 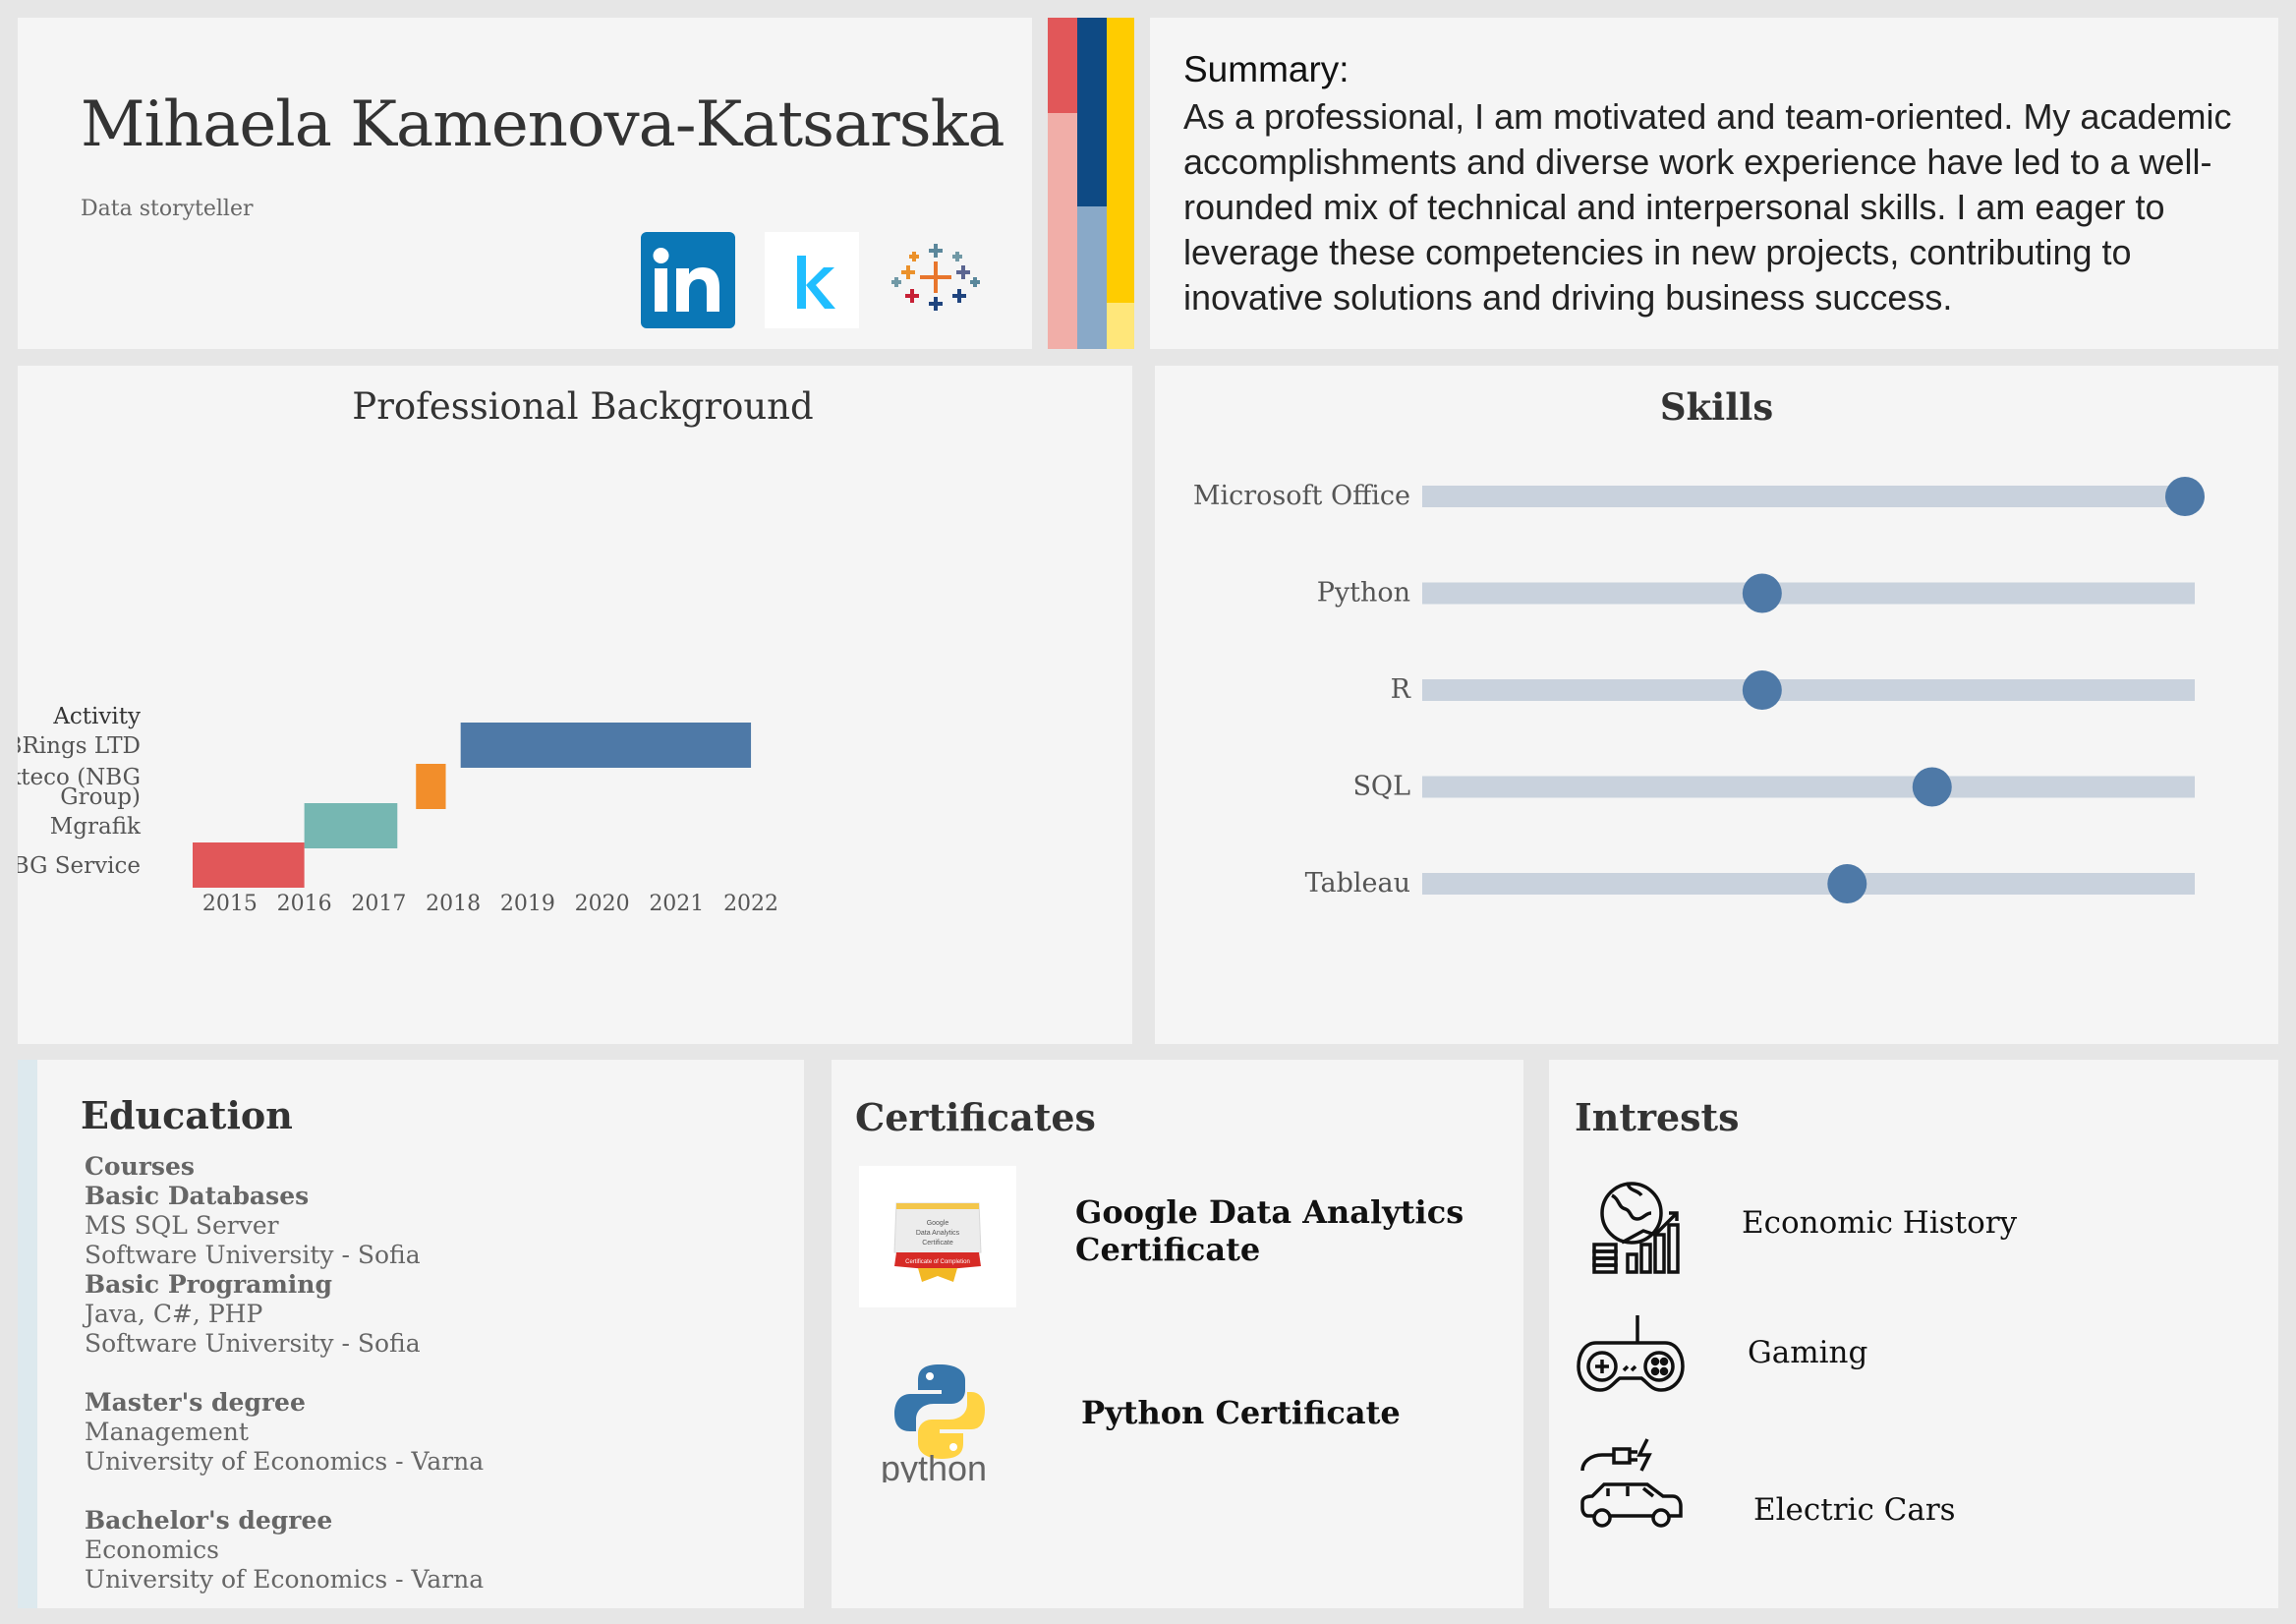 What do you see at coordinates (938, 1262) in the screenshot?
I see `badge-text-4: Certificate of Completion` at bounding box center [938, 1262].